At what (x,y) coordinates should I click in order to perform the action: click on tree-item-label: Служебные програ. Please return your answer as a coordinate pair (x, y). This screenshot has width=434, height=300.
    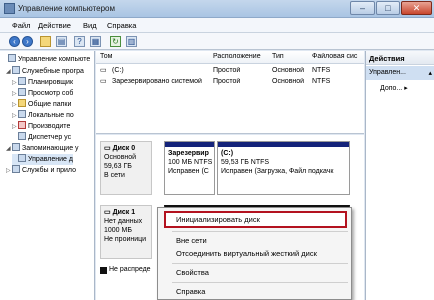
    Looking at the image, I should click on (53, 71).